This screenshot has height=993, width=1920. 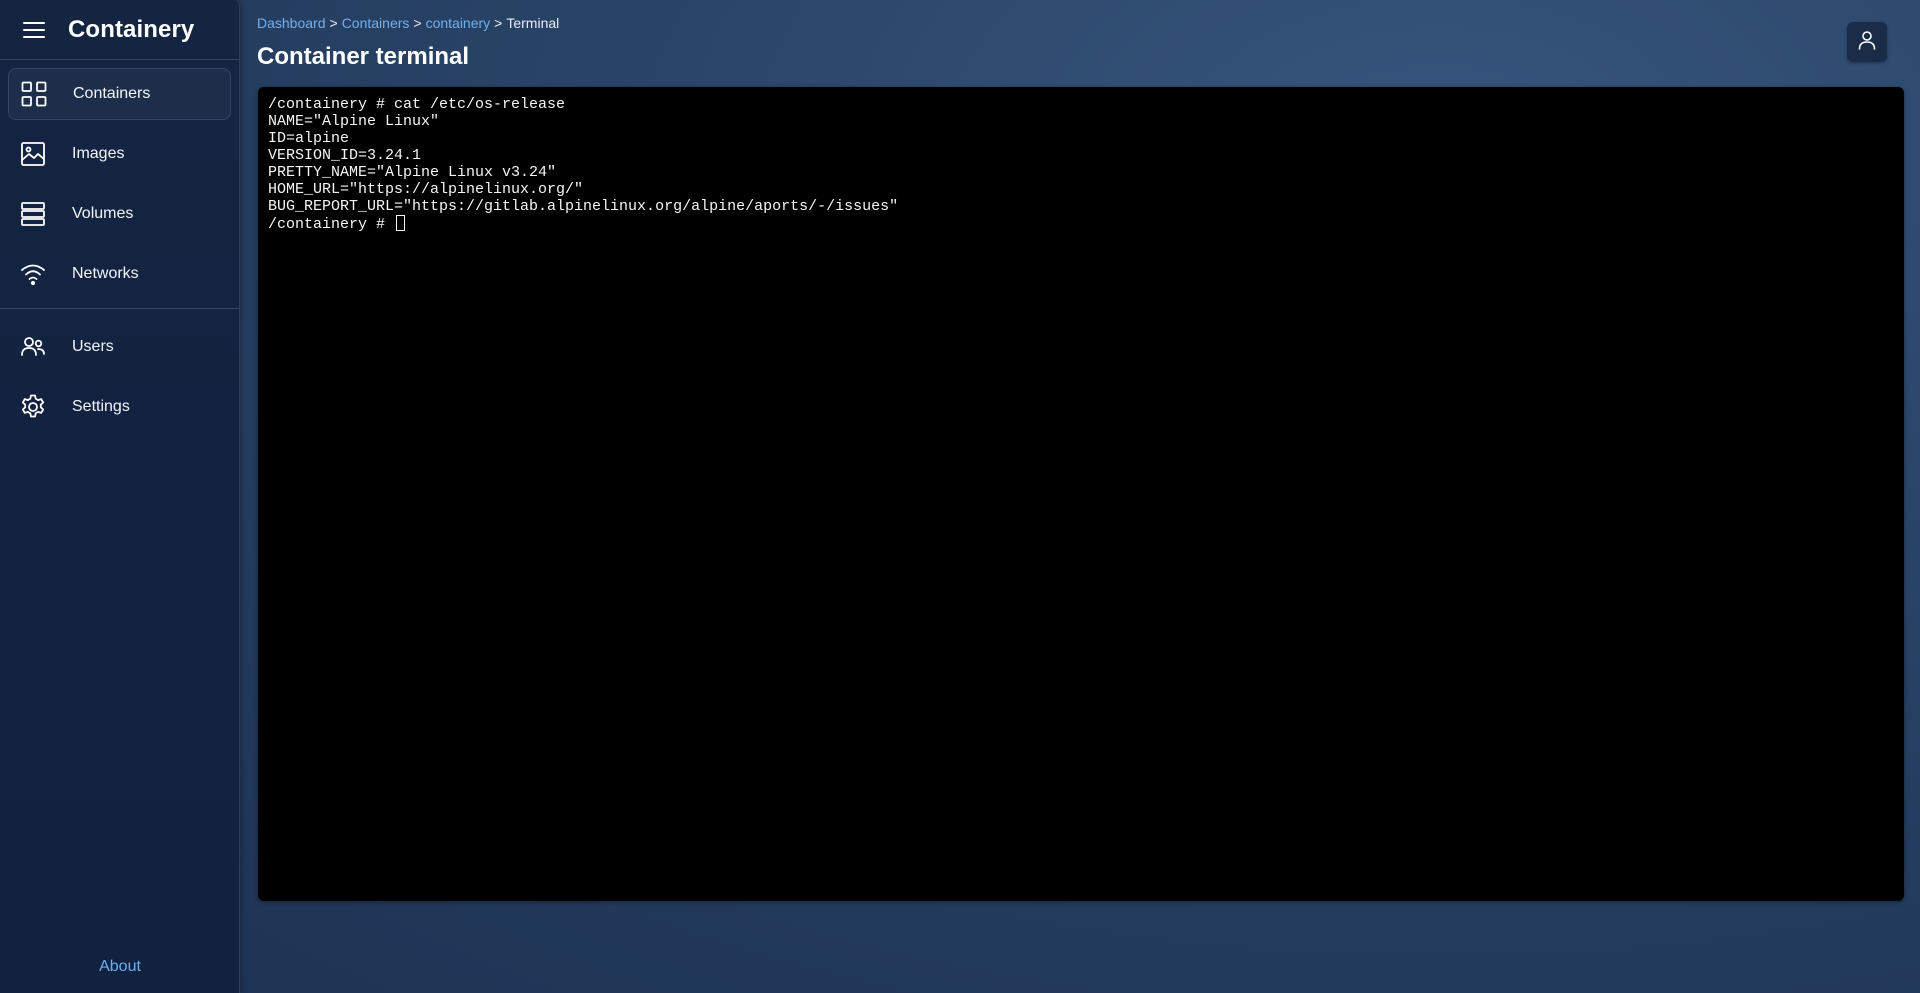 What do you see at coordinates (34, 94) in the screenshot?
I see `grid-icon` at bounding box center [34, 94].